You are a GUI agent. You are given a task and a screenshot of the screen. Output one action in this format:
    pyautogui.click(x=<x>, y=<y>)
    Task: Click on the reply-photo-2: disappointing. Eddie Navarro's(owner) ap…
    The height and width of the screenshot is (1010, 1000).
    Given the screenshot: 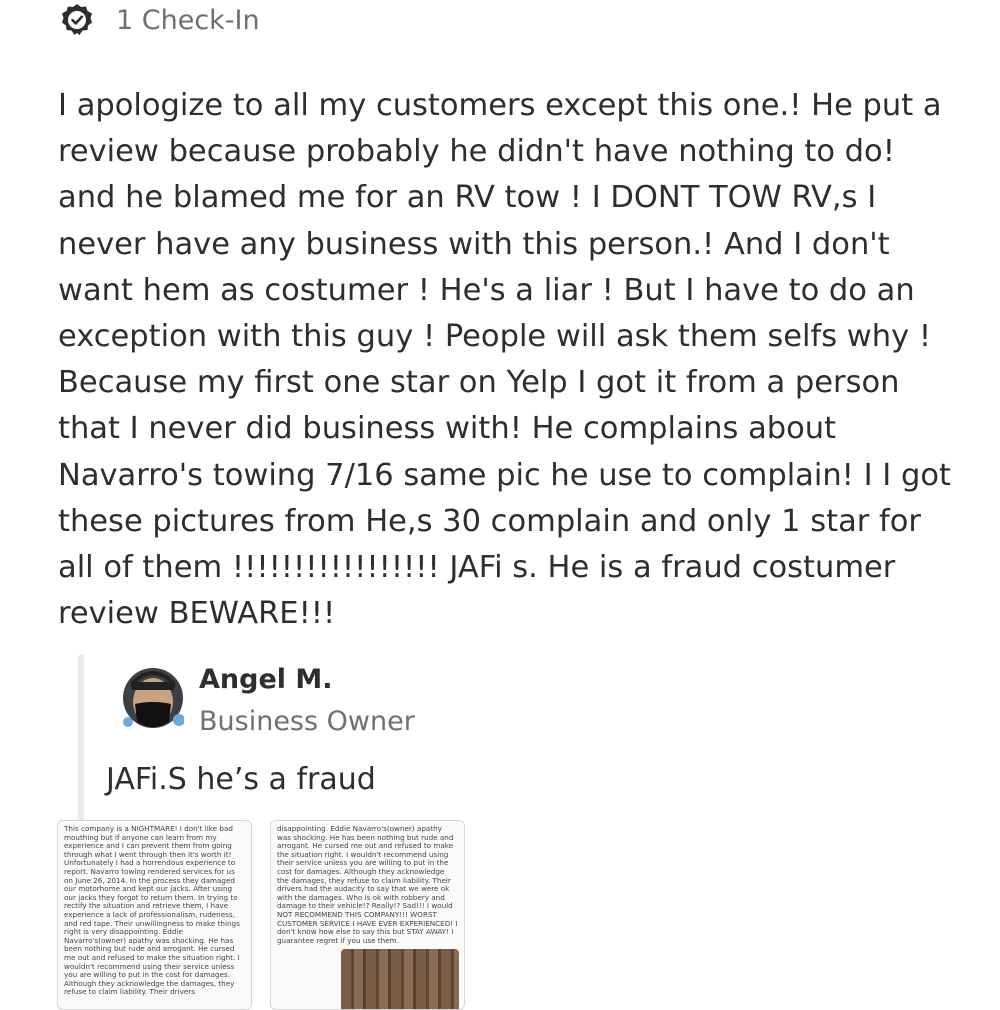 What is the action you would take?
    pyautogui.click(x=367, y=915)
    